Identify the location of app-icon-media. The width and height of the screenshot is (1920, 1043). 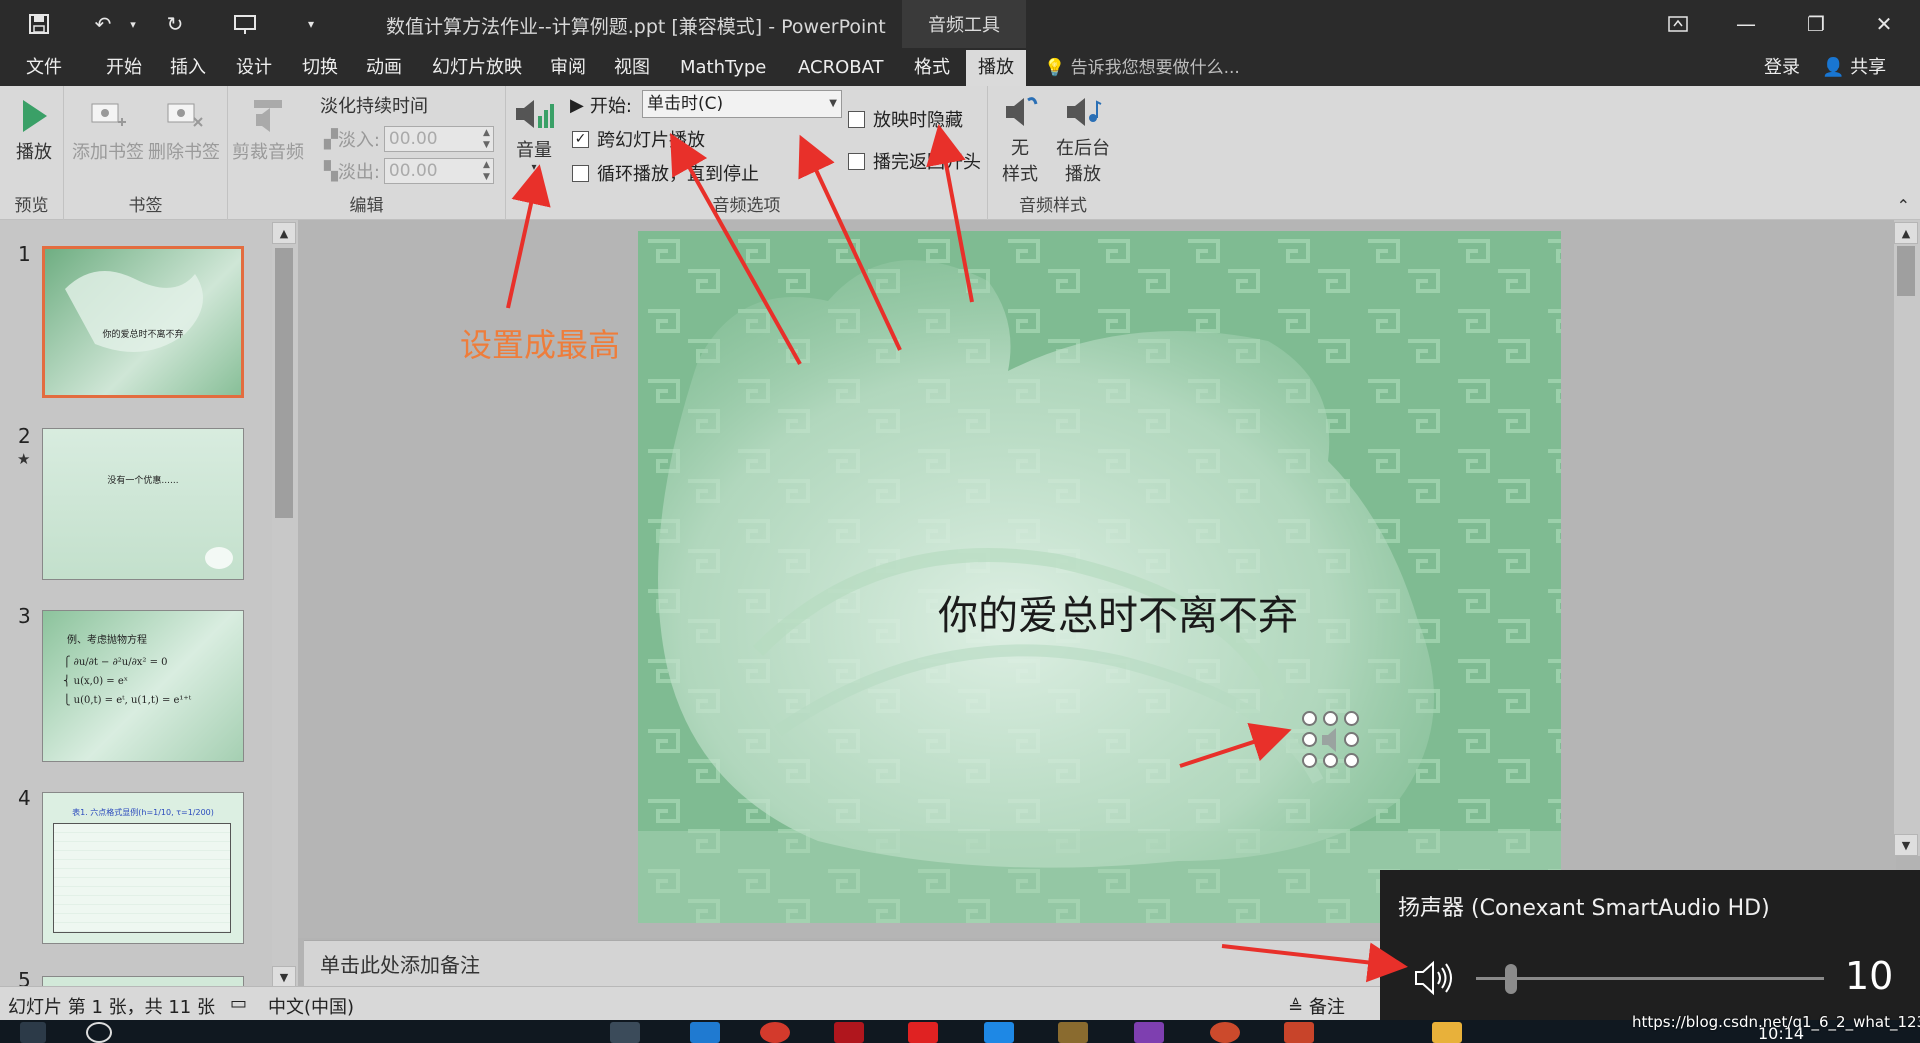
(1149, 1032).